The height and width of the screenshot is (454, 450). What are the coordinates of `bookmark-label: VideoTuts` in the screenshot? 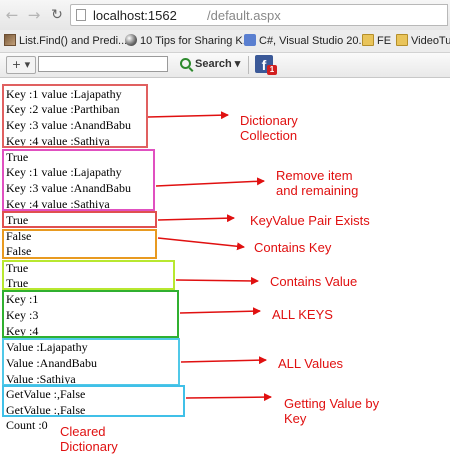 It's located at (430, 41).